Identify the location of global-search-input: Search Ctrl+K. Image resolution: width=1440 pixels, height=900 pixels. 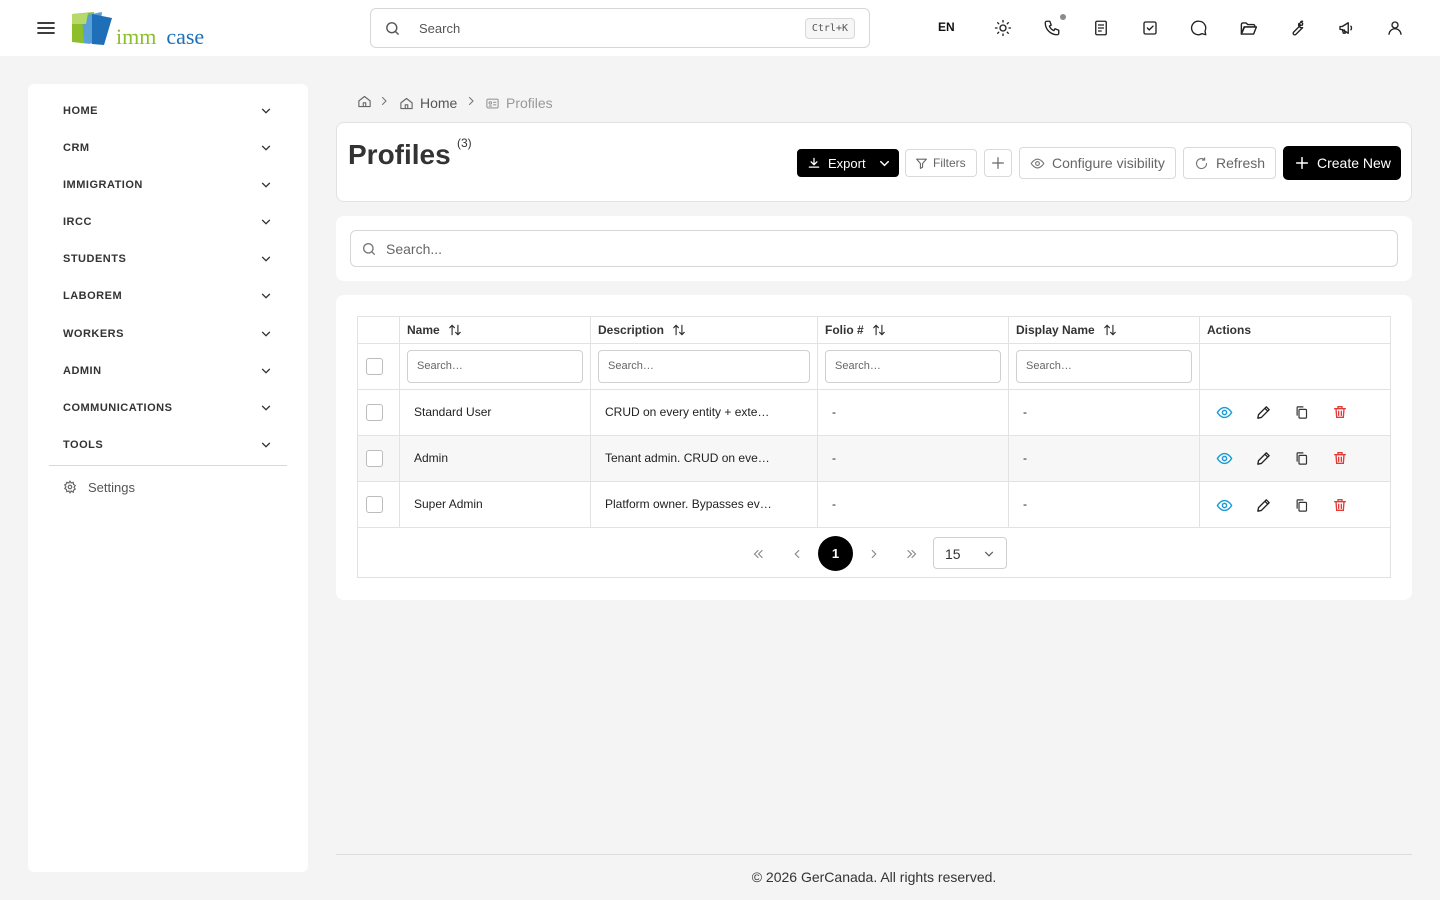
(620, 28).